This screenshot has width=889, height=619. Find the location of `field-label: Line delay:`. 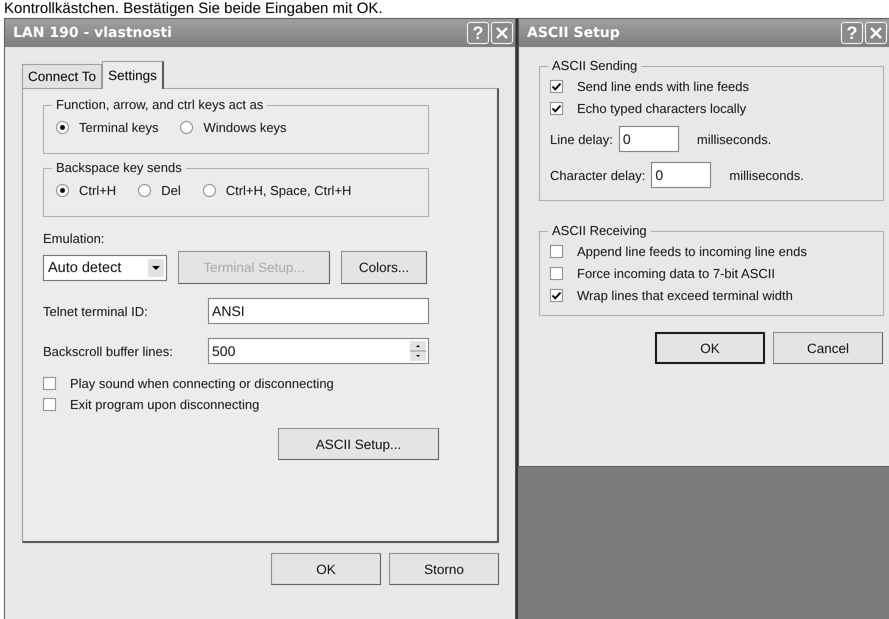

field-label: Line delay: is located at coordinates (581, 139).